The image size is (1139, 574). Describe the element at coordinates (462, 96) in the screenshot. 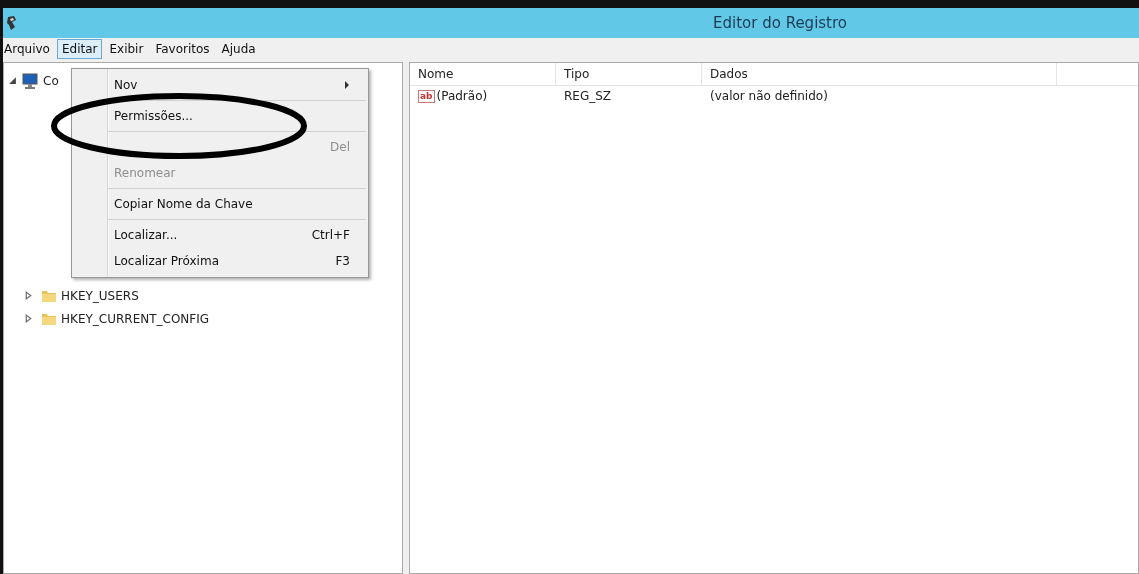

I see `table-cell: (Padrão)` at that location.